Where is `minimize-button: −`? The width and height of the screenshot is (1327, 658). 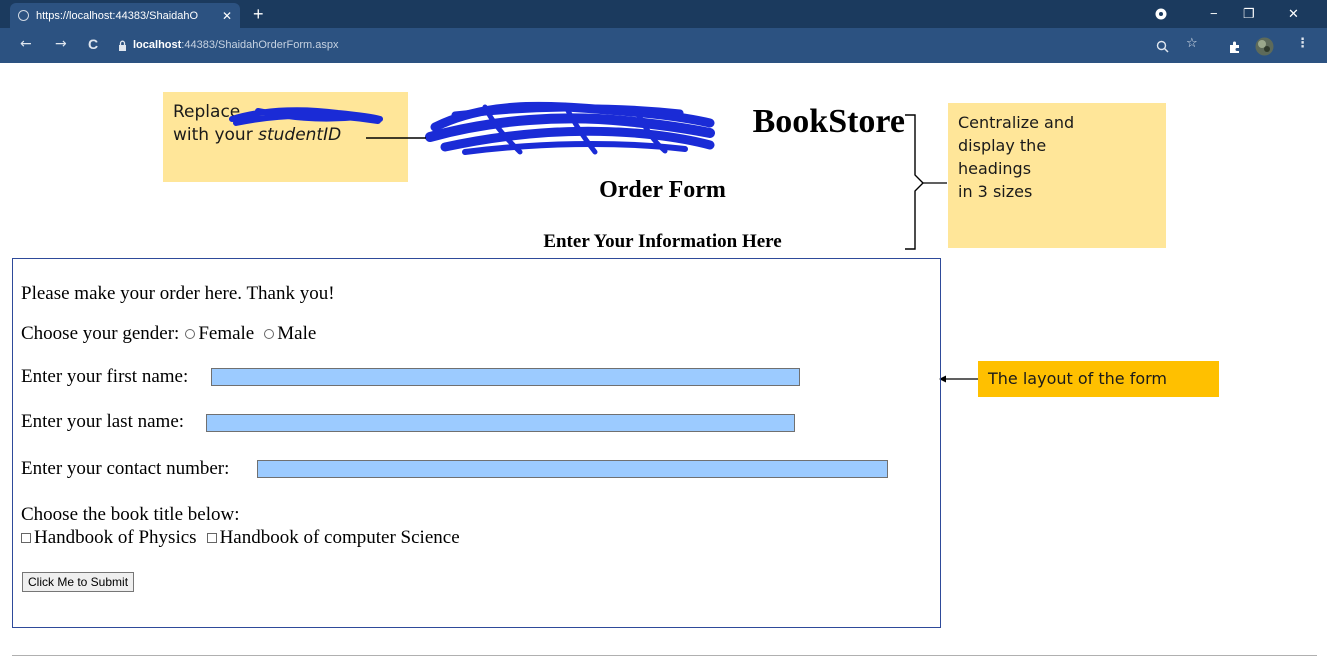
minimize-button: − is located at coordinates (1214, 13).